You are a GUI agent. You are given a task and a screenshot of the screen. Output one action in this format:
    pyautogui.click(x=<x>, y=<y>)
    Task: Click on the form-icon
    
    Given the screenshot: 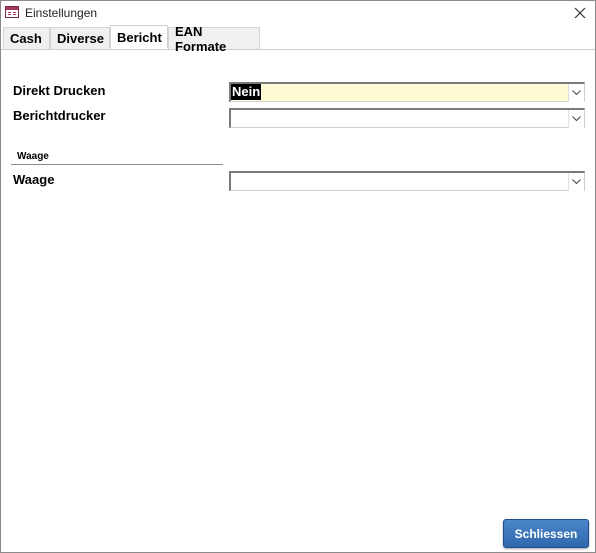 What is the action you would take?
    pyautogui.click(x=12, y=12)
    